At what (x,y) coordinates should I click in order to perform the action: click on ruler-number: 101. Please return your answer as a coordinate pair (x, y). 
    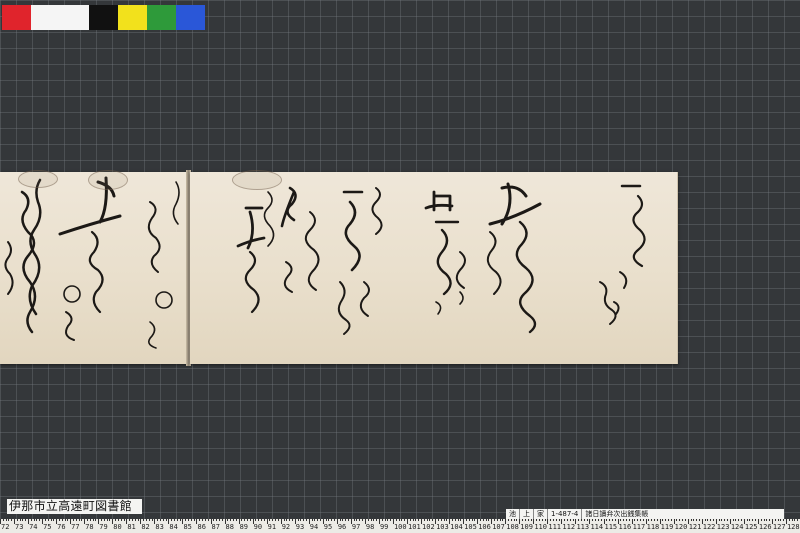
    Looking at the image, I should click on (414, 527).